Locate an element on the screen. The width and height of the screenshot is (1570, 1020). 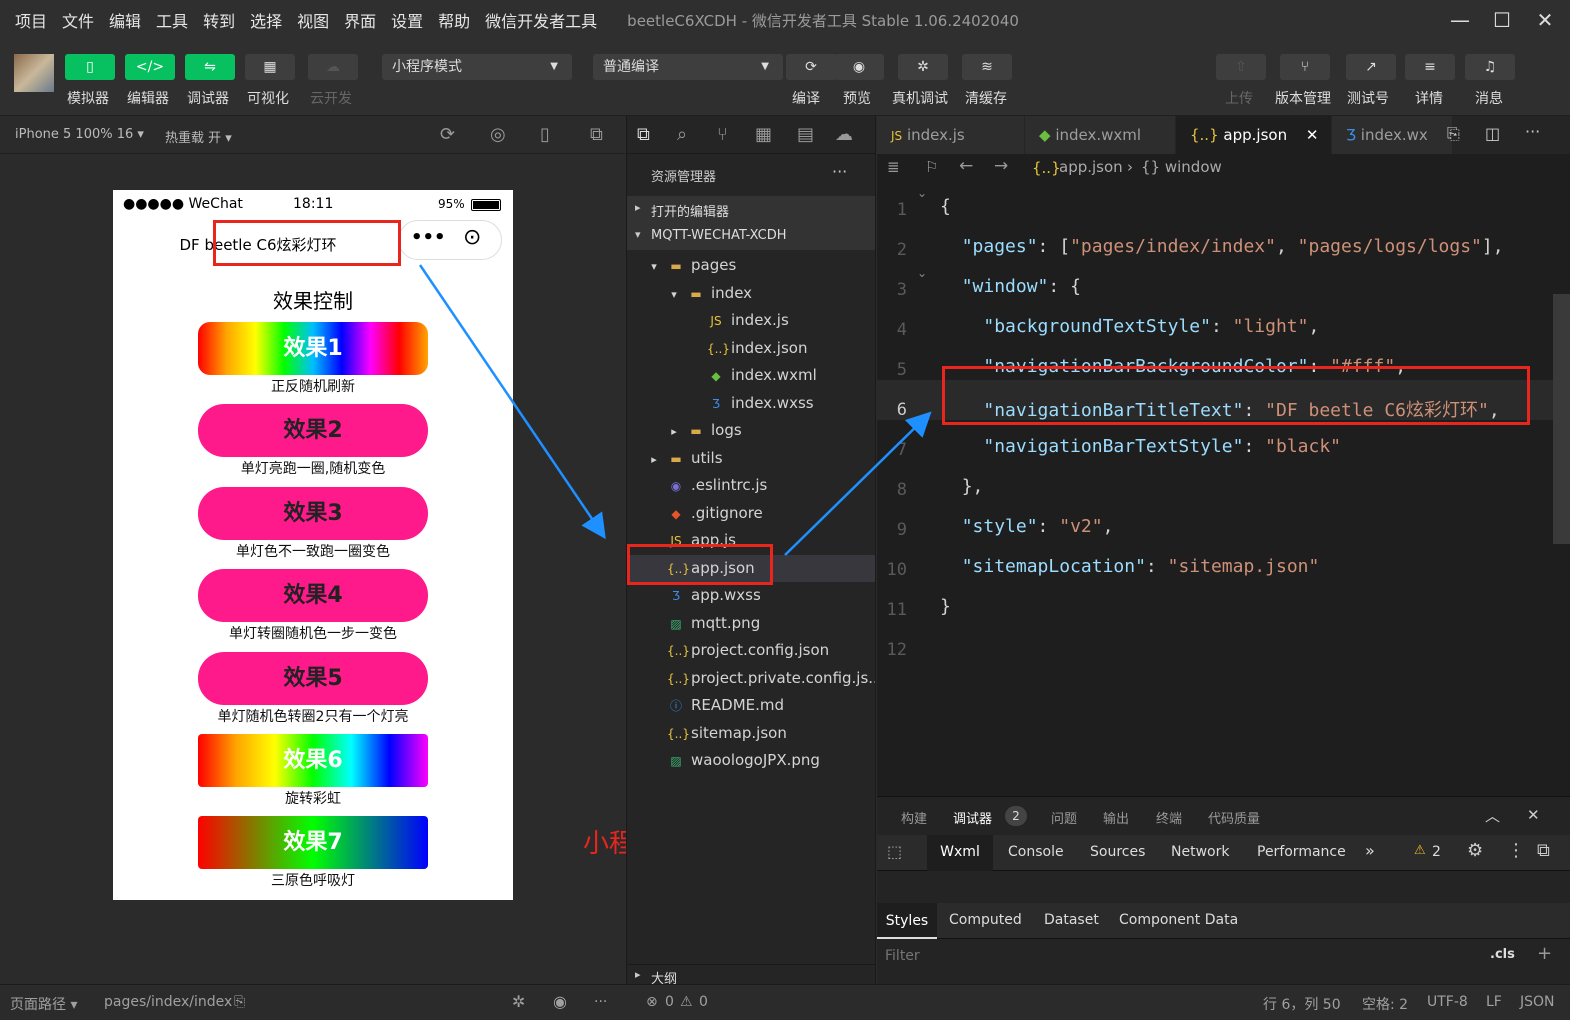
arrow-to-file is located at coordinates (512, 402).